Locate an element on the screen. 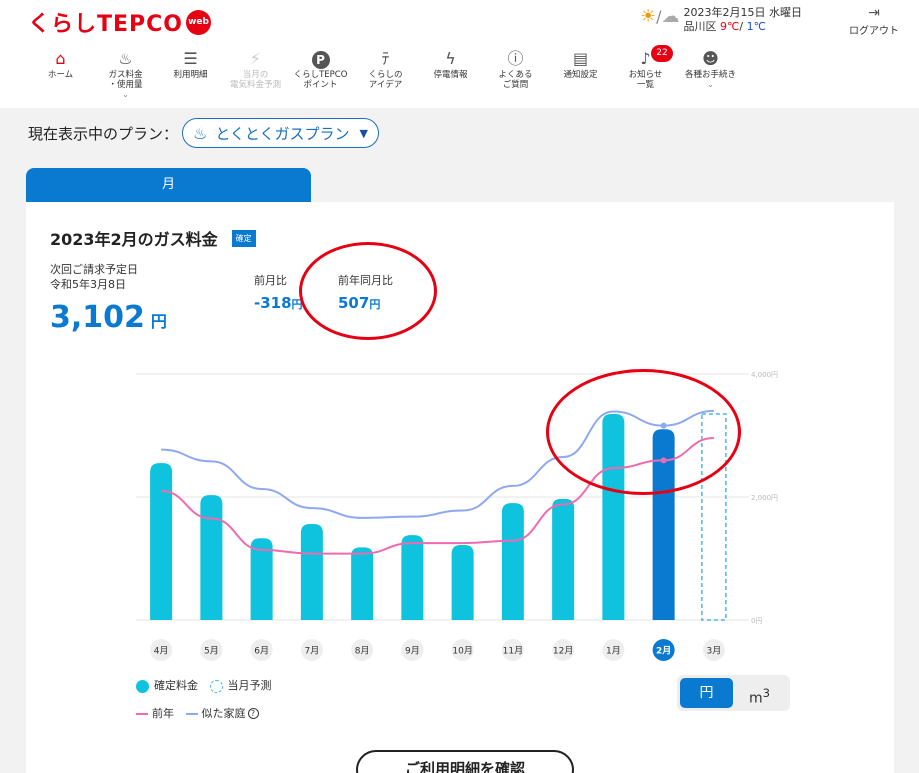 This screenshot has width=919, height=773. nav-ideas: ﾃ くらしの アイデア is located at coordinates (385, 78).